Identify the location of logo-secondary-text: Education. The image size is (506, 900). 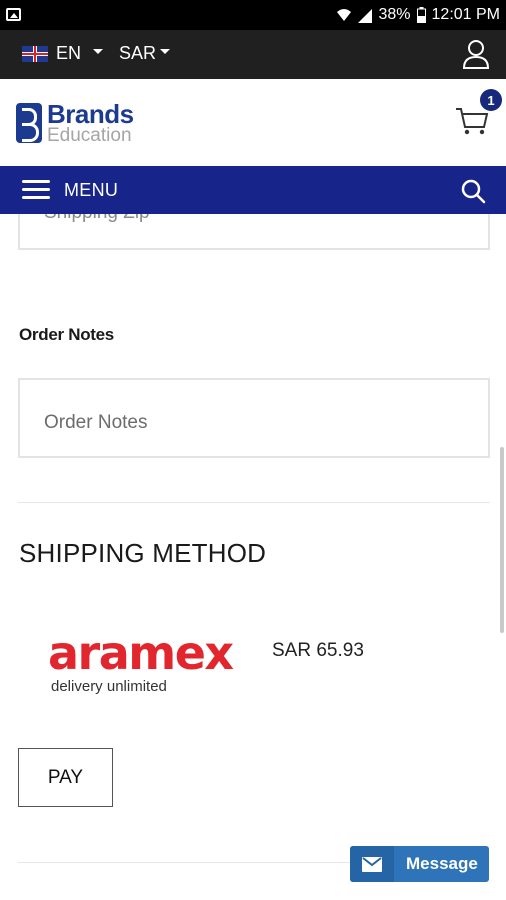
(89, 135).